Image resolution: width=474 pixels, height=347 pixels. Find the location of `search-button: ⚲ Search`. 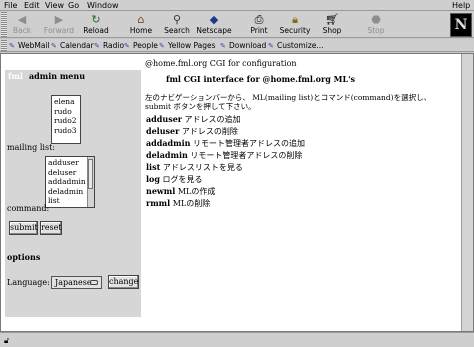

search-button: ⚲ Search is located at coordinates (177, 25).